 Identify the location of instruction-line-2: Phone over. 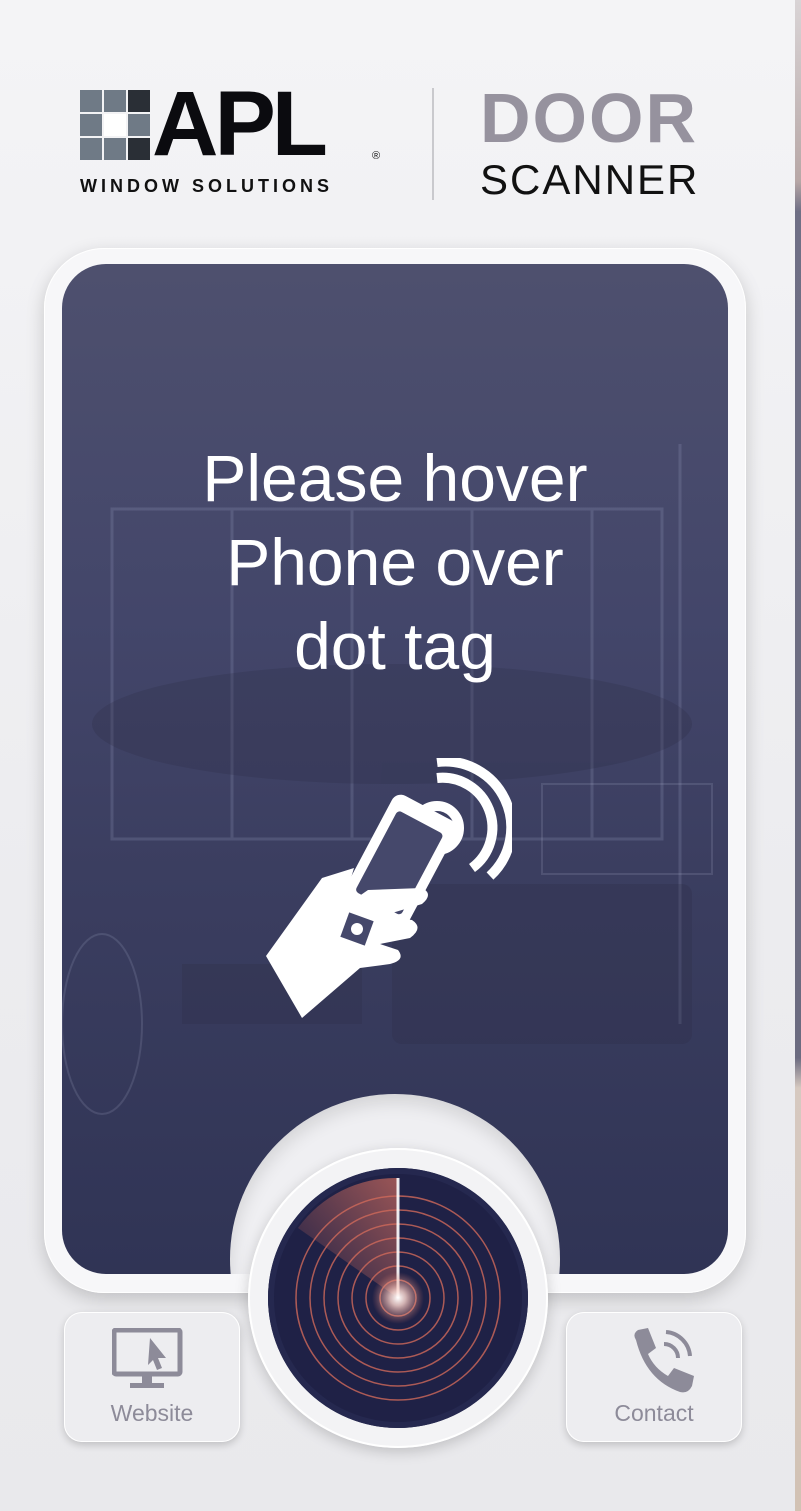
(395, 562).